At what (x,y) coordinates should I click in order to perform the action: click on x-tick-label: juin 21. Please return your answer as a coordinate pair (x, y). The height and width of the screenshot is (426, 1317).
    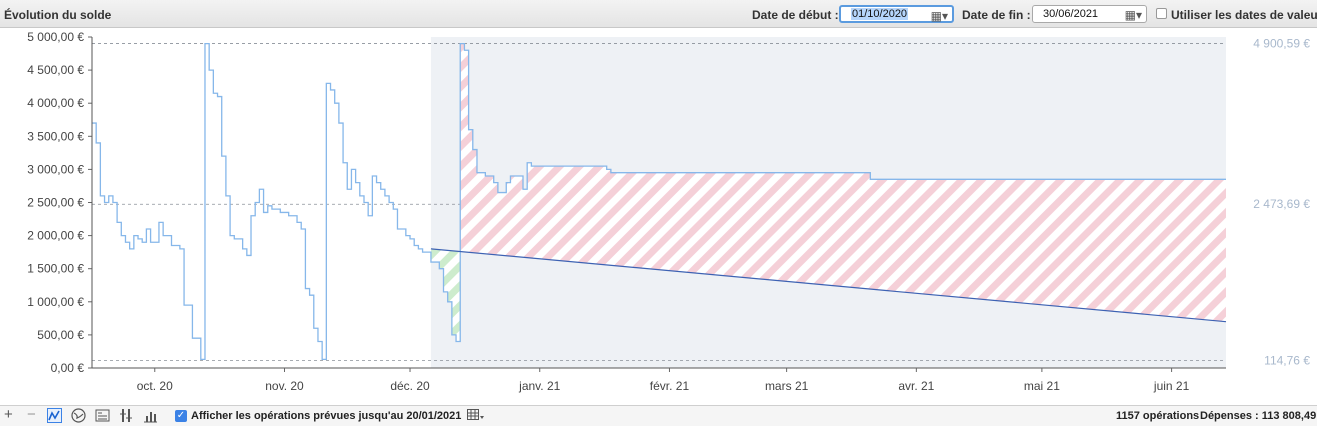
    Looking at the image, I should click on (1171, 386).